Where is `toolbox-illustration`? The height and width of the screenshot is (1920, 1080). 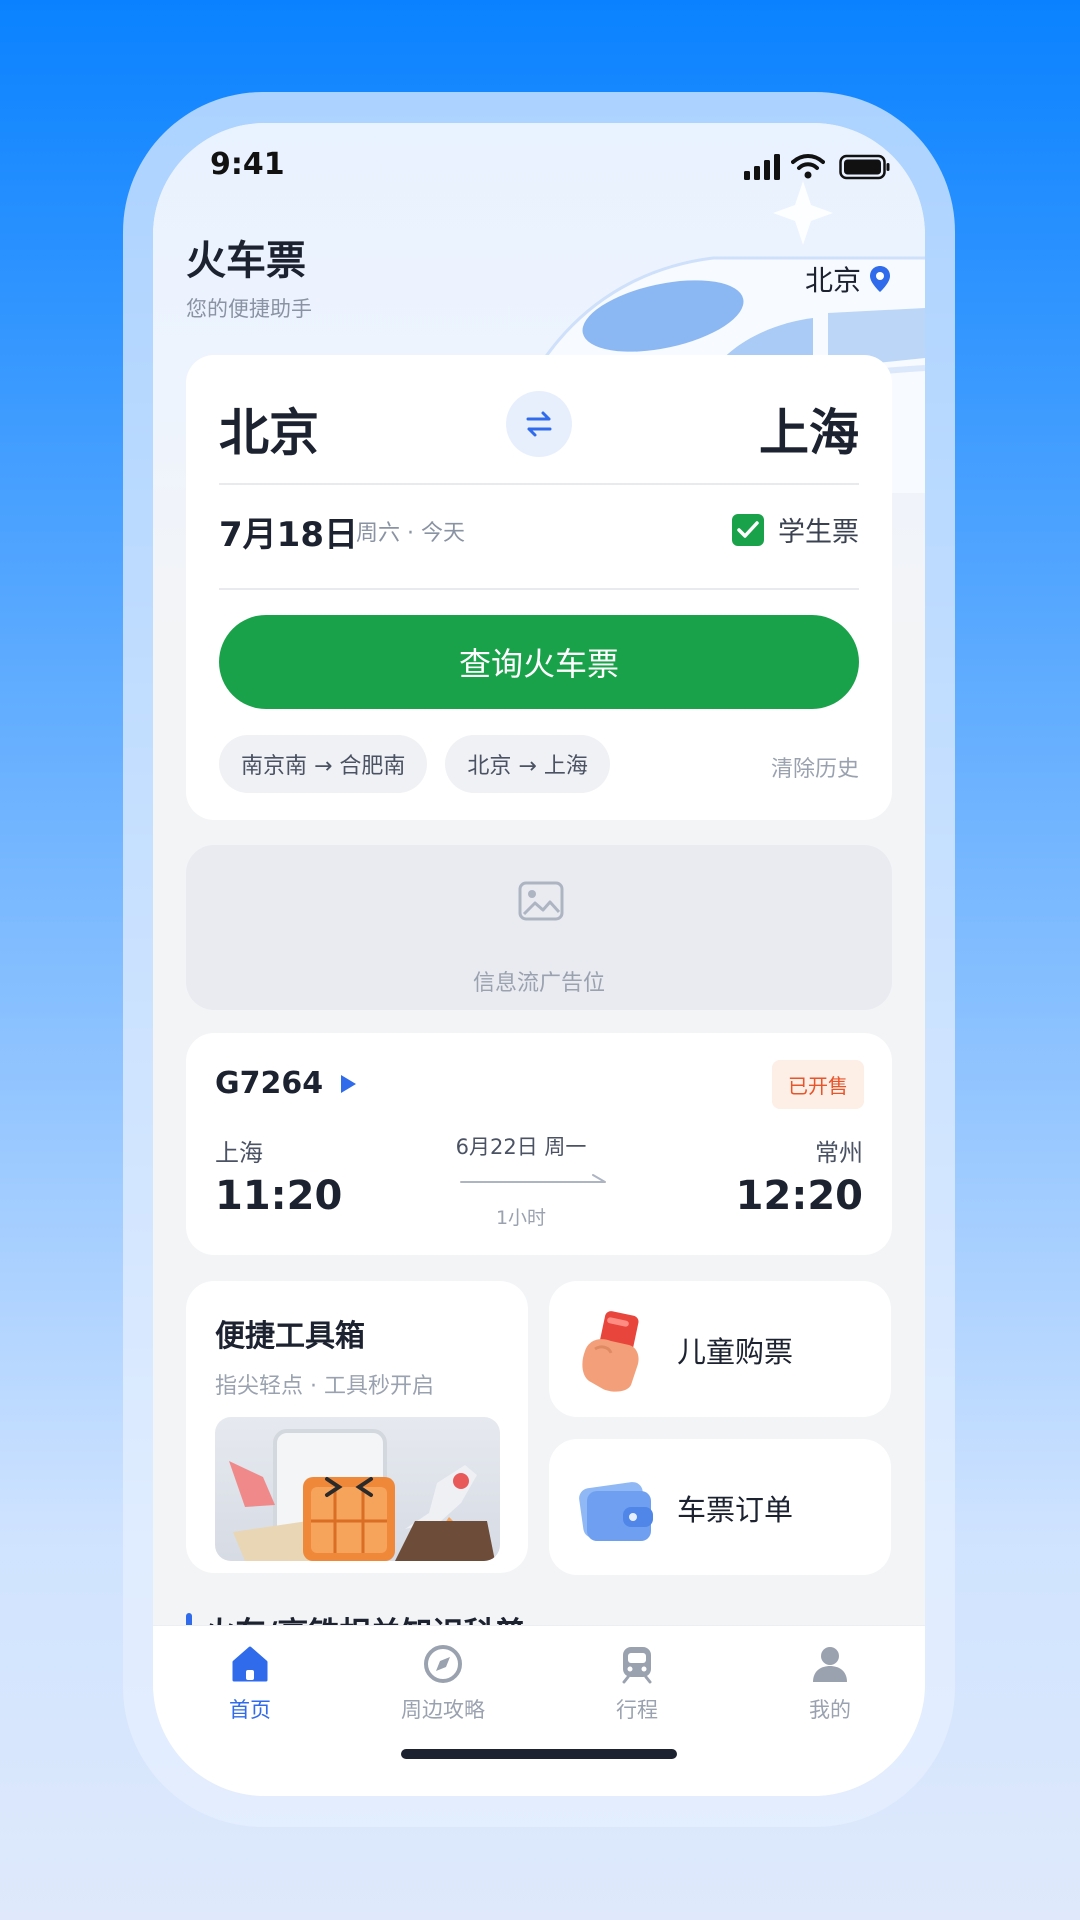 toolbox-illustration is located at coordinates (357, 1489).